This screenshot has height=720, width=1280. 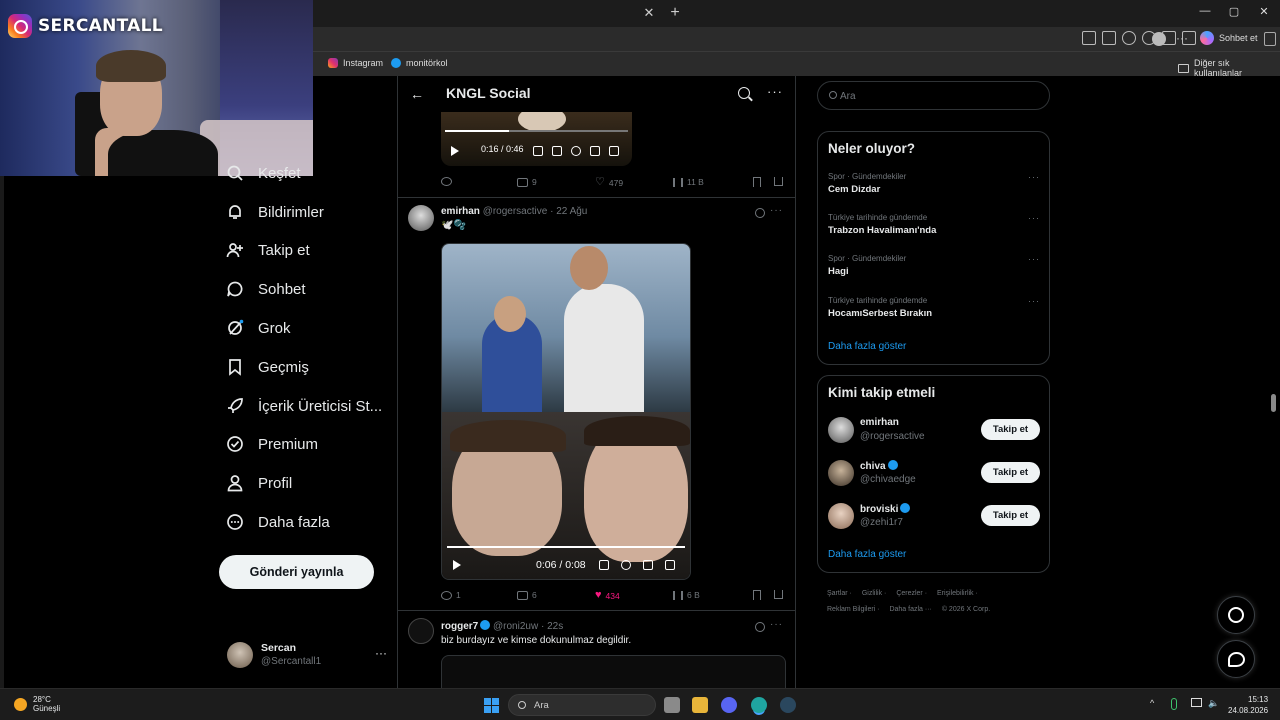 What do you see at coordinates (311, 522) in the screenshot?
I see `nav-item-more: Daha fazla` at bounding box center [311, 522].